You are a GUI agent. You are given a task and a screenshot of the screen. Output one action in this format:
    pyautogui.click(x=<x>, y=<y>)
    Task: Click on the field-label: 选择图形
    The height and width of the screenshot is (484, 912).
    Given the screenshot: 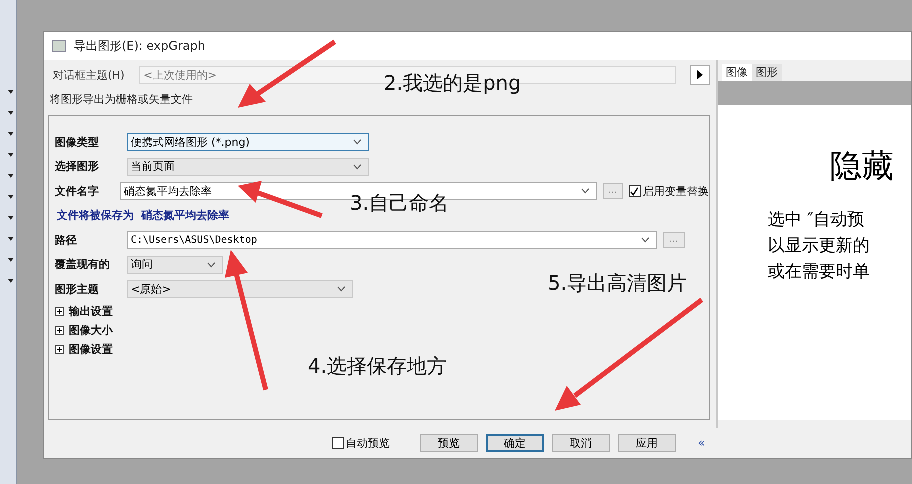 What is the action you would take?
    pyautogui.click(x=77, y=166)
    